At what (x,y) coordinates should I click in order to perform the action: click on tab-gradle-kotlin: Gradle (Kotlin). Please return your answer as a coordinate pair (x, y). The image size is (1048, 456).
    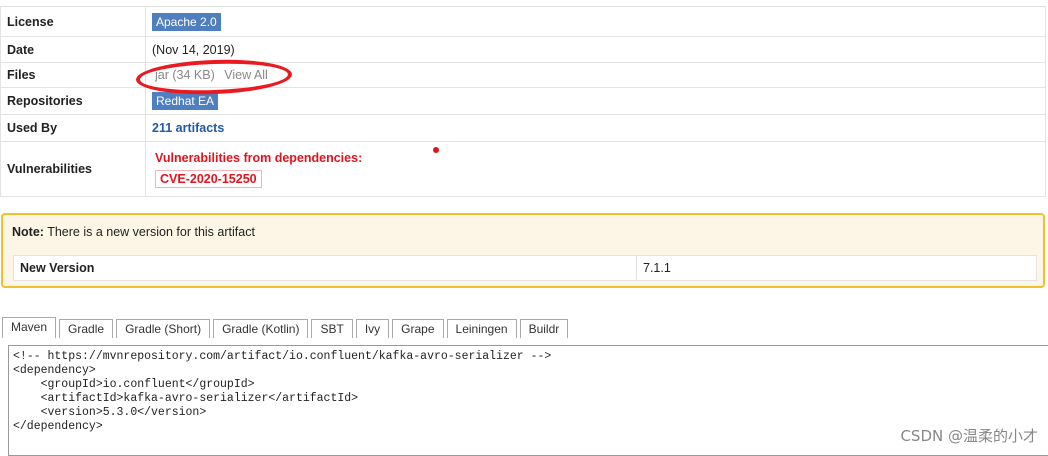
    Looking at the image, I should click on (261, 328).